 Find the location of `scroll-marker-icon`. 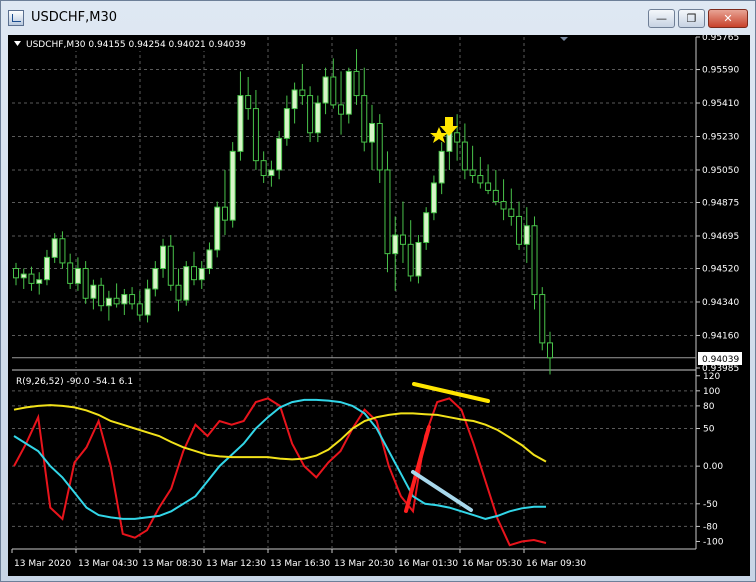

scroll-marker-icon is located at coordinates (564, 39).